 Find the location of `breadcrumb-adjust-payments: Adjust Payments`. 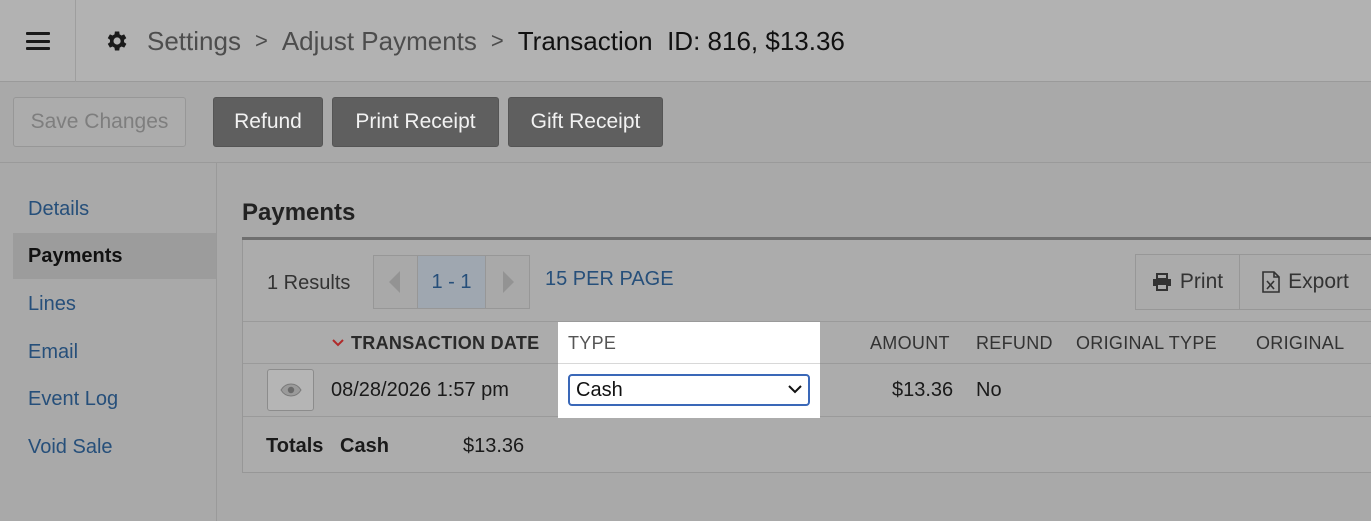

breadcrumb-adjust-payments: Adjust Payments is located at coordinates (379, 41).